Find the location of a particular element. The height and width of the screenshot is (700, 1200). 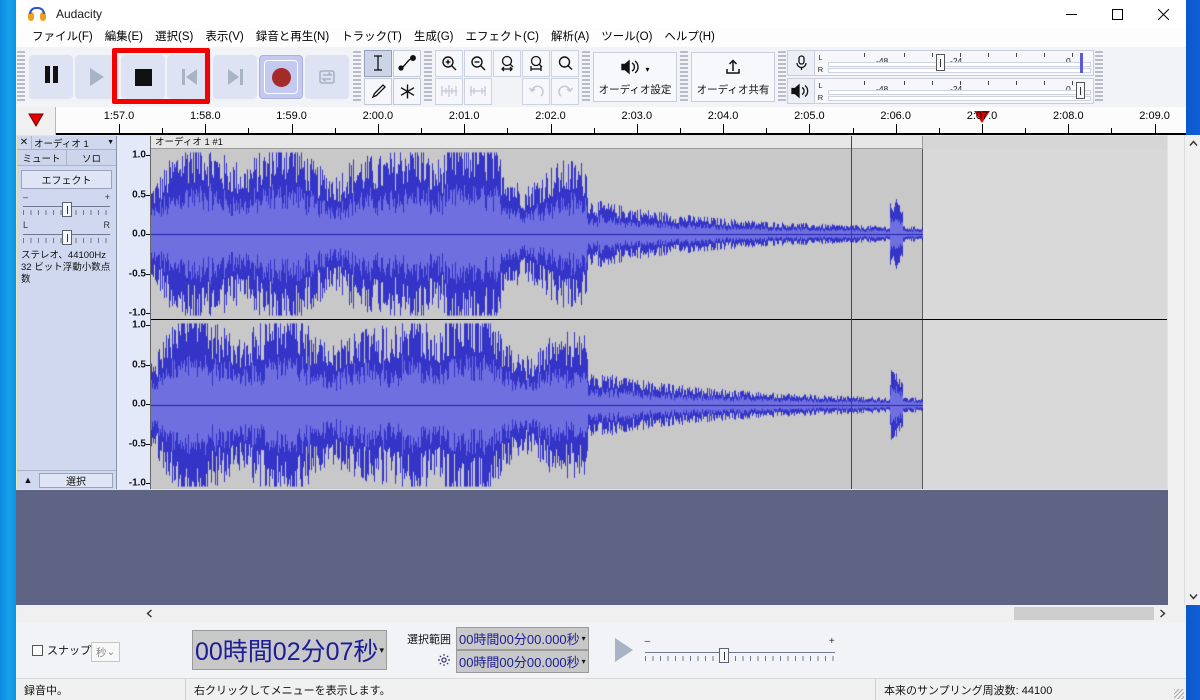

selection-start-field: 00時間00分00.000秒 ▾ is located at coordinates (522, 638).